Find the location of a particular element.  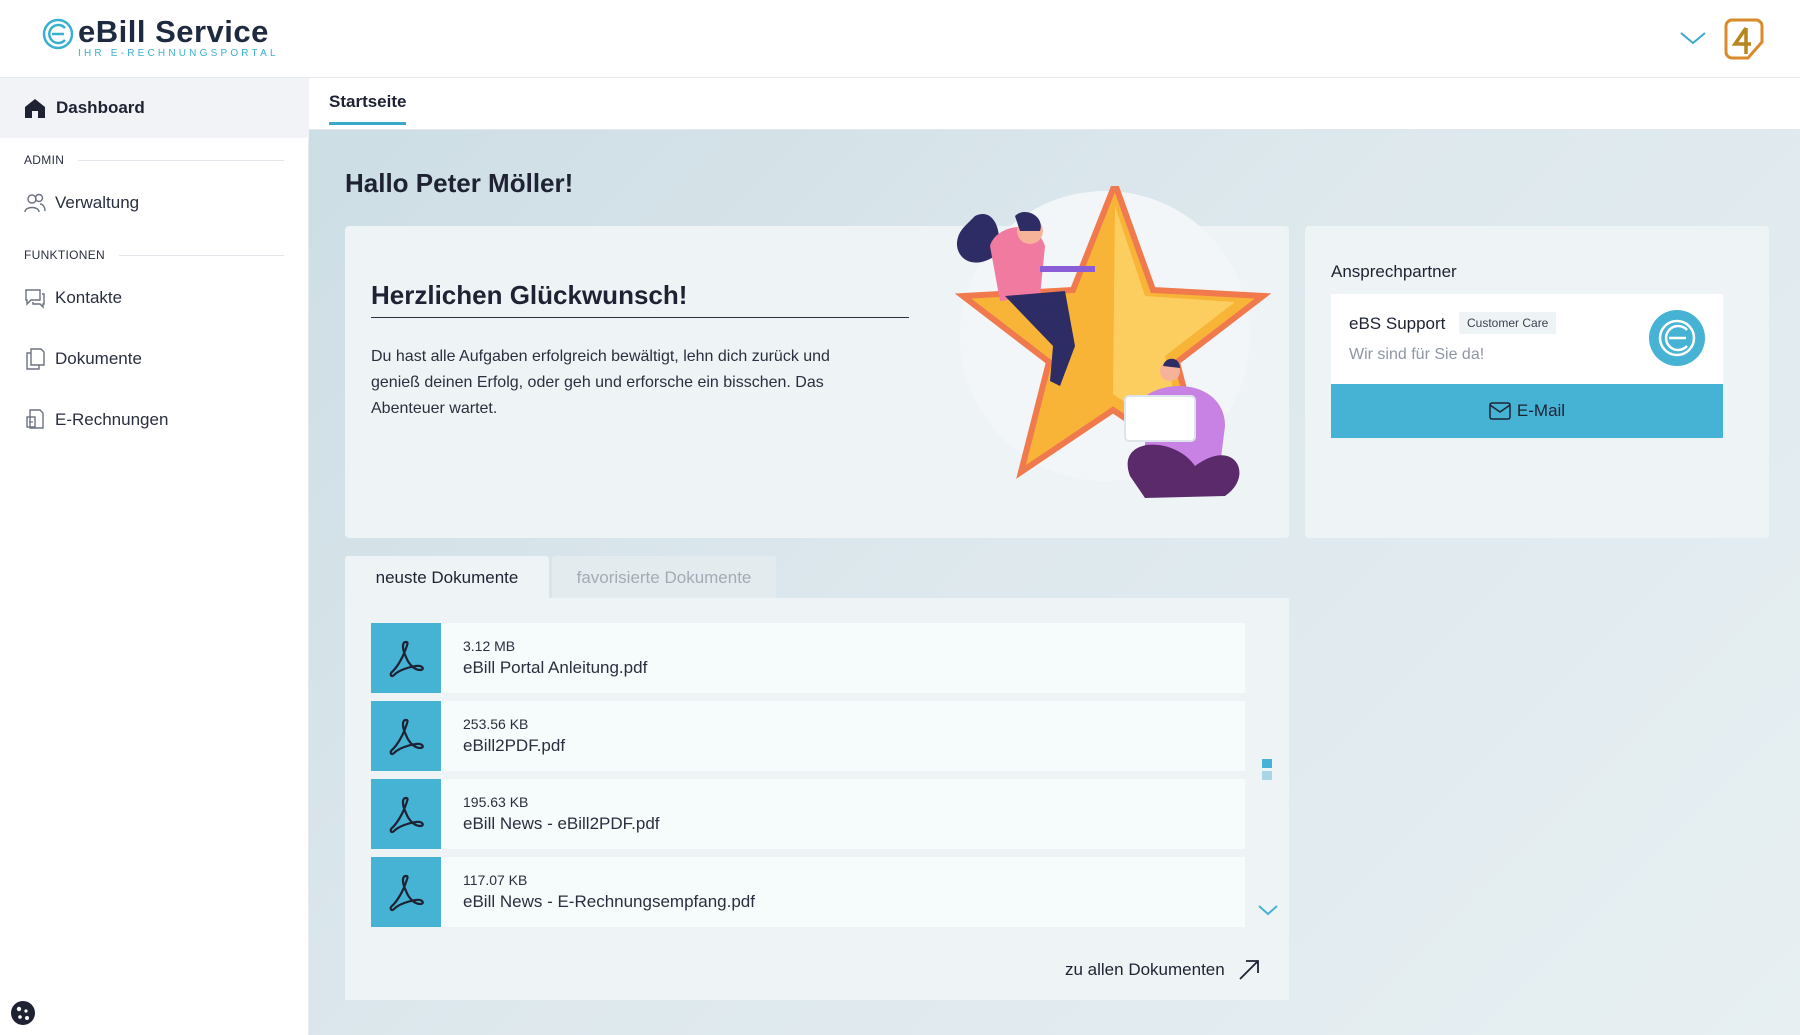

email-button-label: E-Mail is located at coordinates (1541, 410).